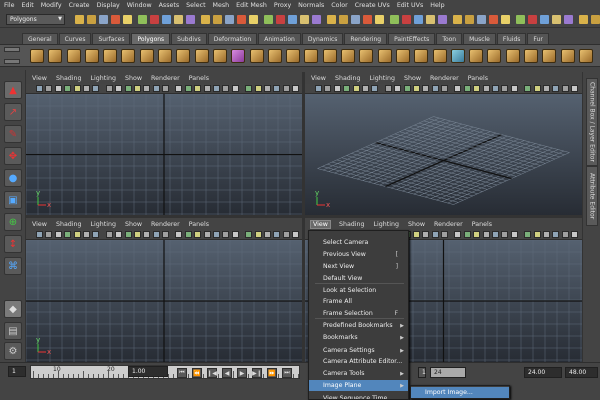 Image resolution: width=600 pixels, height=400 pixels. I want to click on menu-item-select-camera: Select Camera, so click(358, 242).